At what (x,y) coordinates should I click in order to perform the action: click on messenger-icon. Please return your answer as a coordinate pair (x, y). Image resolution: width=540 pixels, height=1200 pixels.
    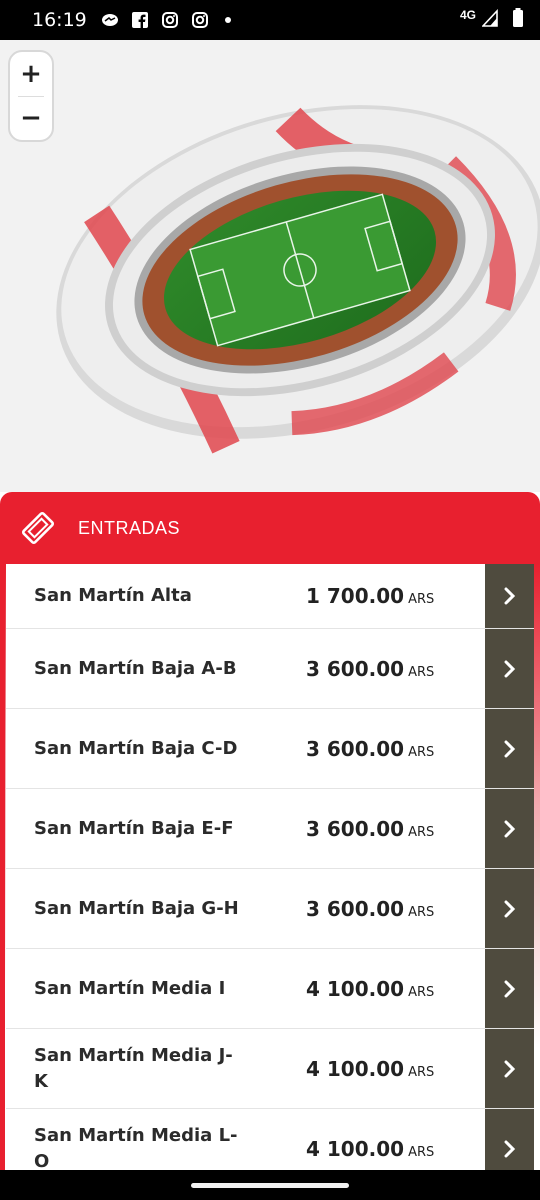
    Looking at the image, I should click on (110, 20).